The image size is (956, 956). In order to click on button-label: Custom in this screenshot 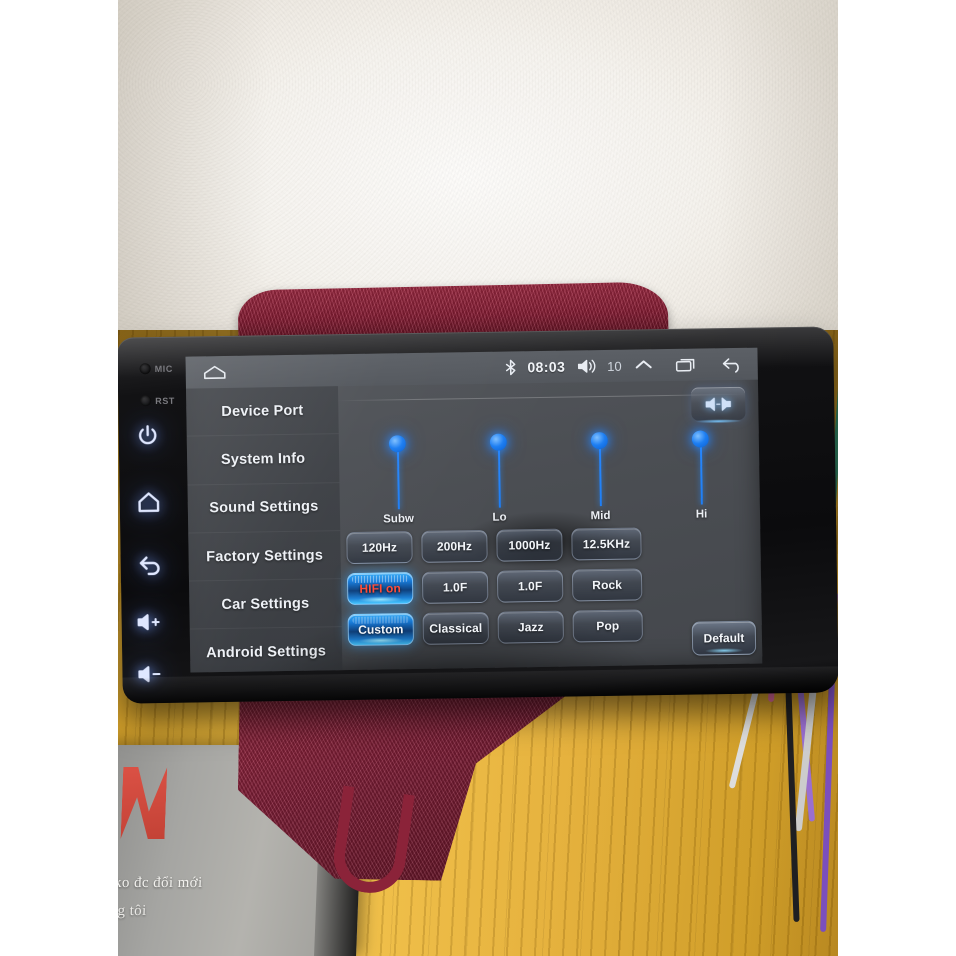, I will do `click(381, 629)`.